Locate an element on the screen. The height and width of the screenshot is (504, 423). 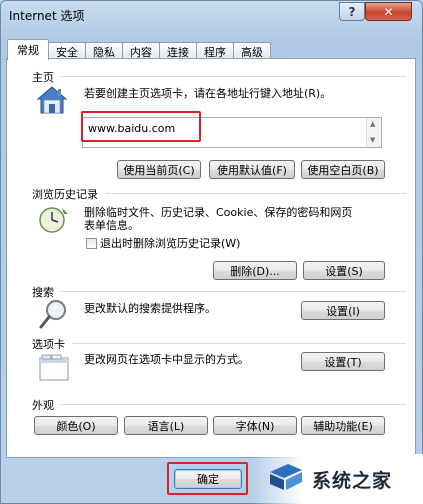
history-description-line2: 表单信息。 is located at coordinates (111, 225).